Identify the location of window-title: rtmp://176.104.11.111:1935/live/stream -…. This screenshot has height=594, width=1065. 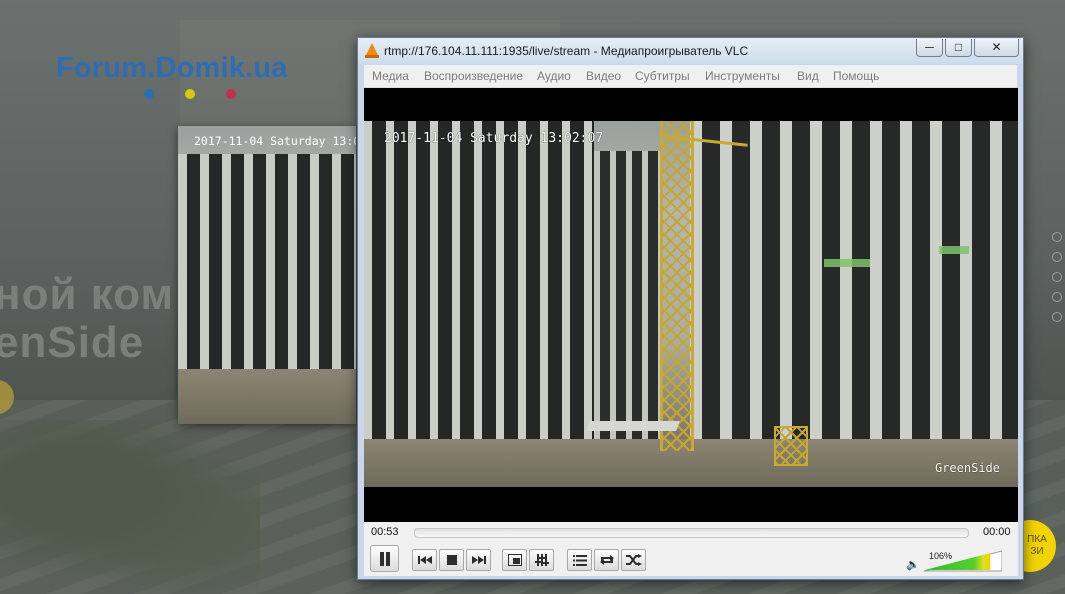
(566, 51).